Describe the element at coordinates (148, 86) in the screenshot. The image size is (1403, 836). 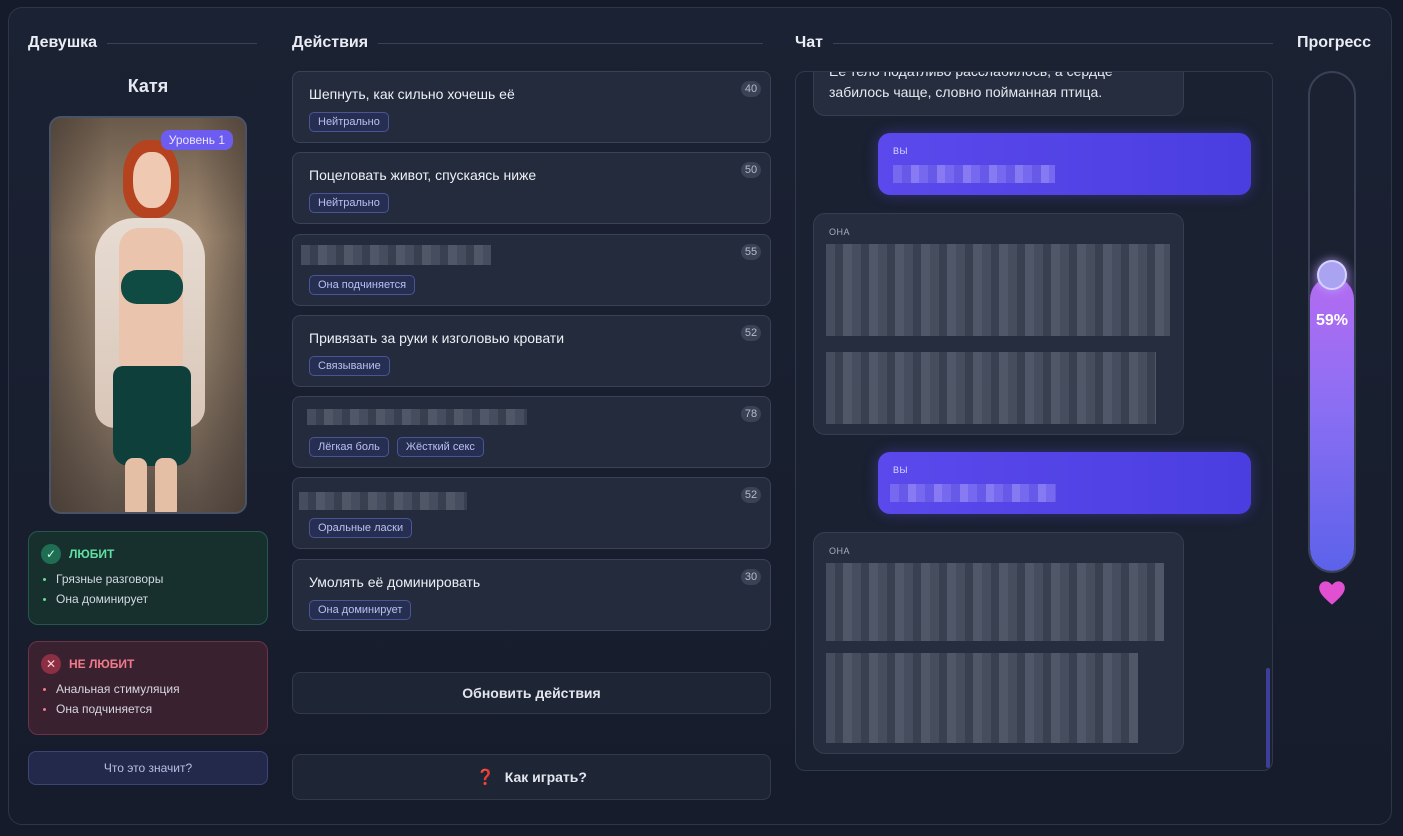
I see `girl-name: Катя` at that location.